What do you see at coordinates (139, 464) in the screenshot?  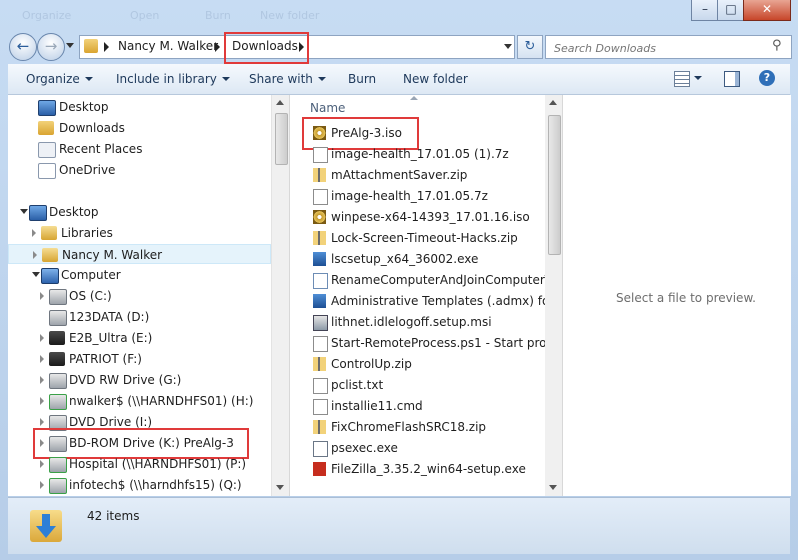 I see `tree-item: Hospital (\\HARNDHFS01) (P:)` at bounding box center [139, 464].